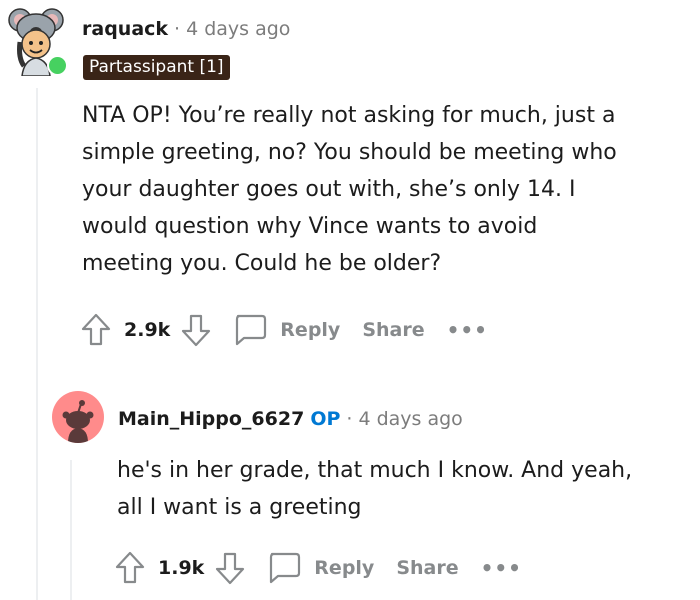  I want to click on user-flair: Partassipant [1], so click(156, 67).